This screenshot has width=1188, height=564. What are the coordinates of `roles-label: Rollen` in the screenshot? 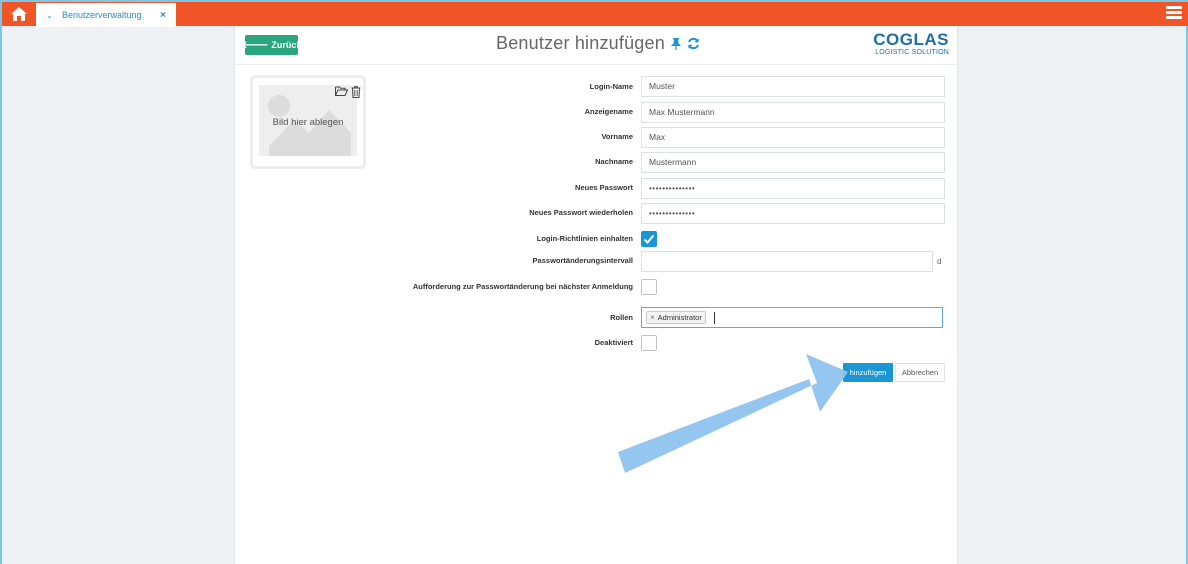 It's located at (621, 317).